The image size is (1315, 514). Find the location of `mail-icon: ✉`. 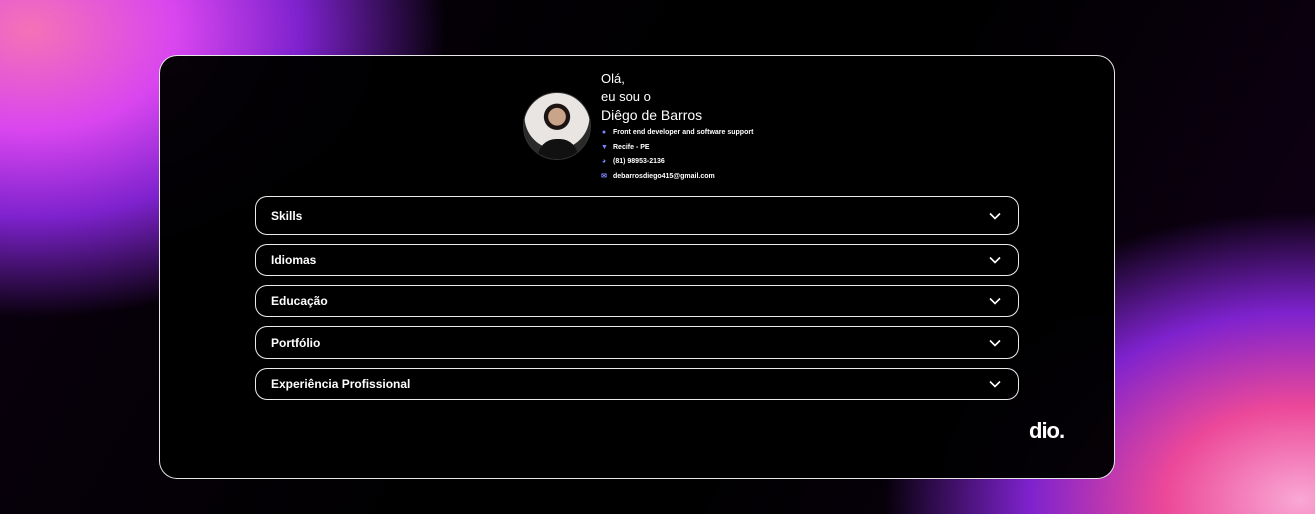

mail-icon: ✉ is located at coordinates (604, 176).